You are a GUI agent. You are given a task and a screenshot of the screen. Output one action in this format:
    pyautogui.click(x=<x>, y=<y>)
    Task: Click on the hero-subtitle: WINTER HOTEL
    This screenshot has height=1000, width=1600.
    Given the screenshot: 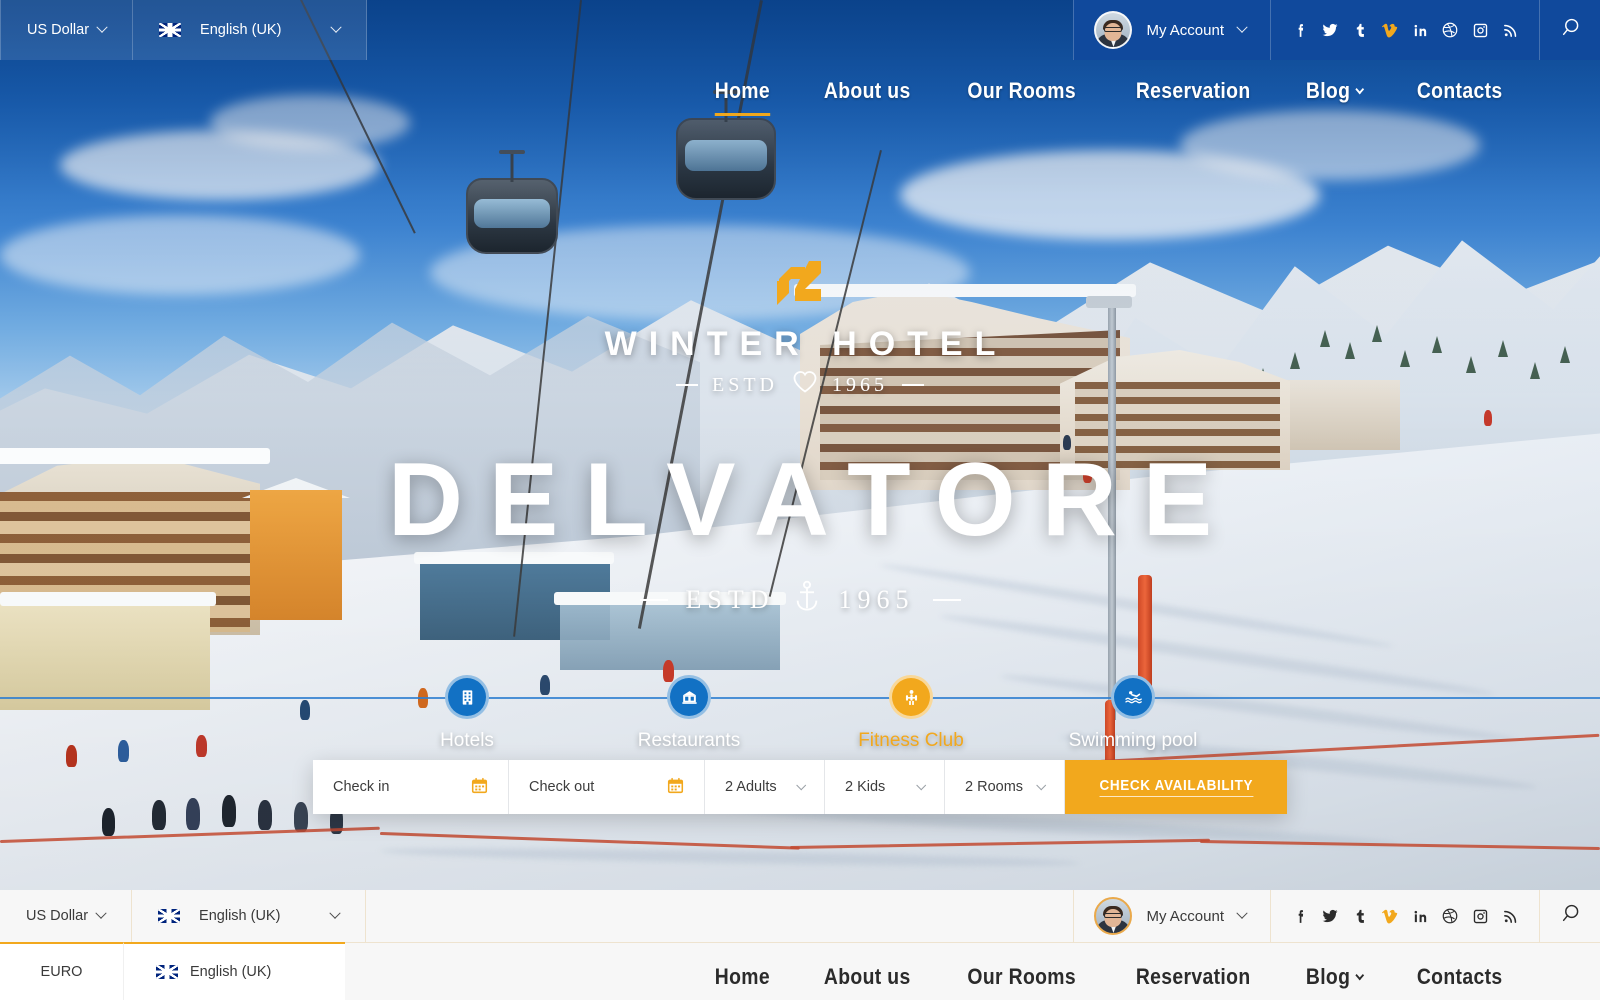 What is the action you would take?
    pyautogui.click(x=806, y=344)
    